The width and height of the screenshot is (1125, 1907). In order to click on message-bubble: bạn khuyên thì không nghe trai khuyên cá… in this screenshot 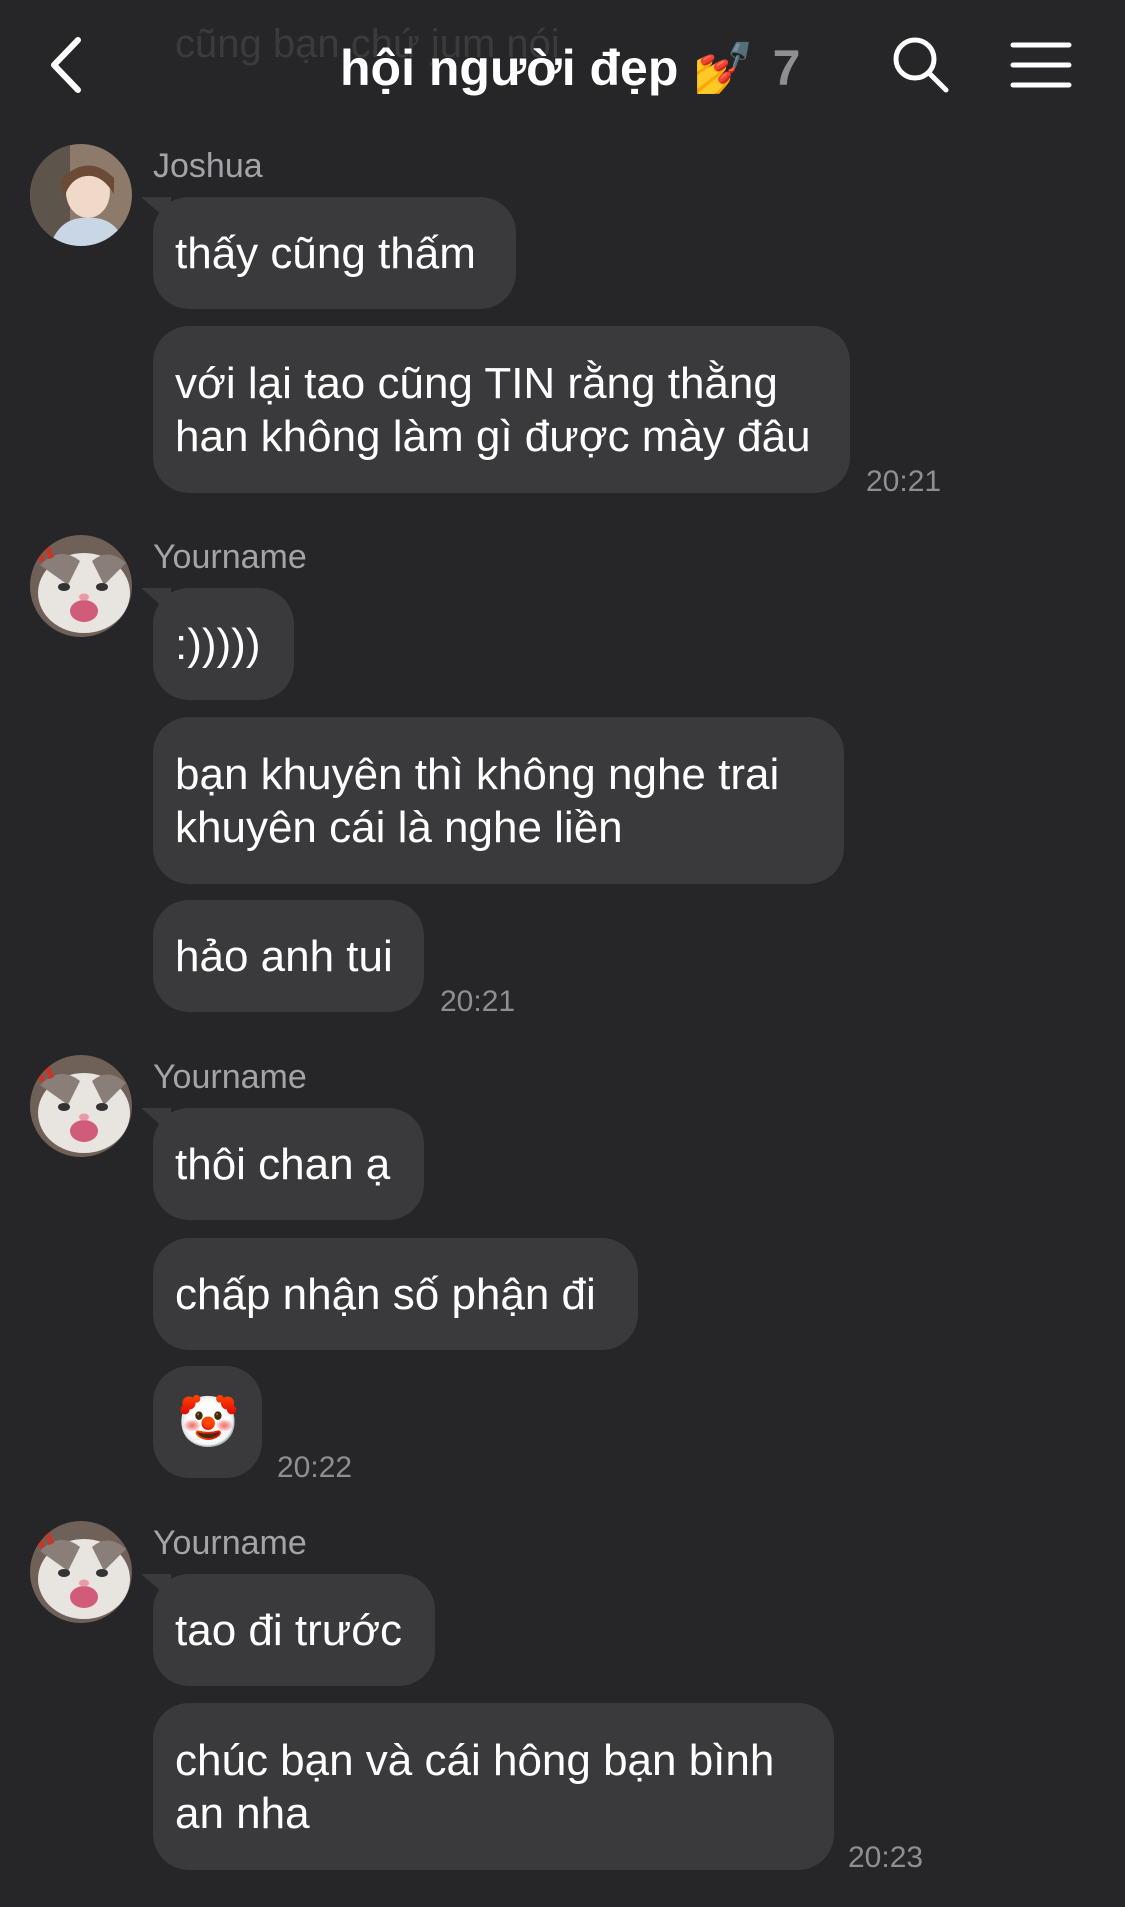, I will do `click(498, 800)`.